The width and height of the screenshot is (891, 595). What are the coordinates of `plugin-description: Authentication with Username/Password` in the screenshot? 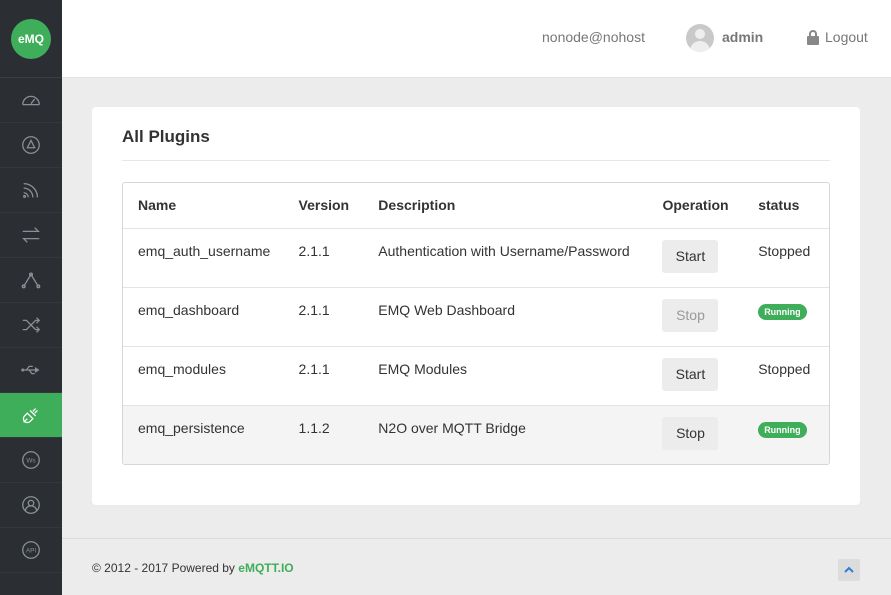 It's located at (504, 251).